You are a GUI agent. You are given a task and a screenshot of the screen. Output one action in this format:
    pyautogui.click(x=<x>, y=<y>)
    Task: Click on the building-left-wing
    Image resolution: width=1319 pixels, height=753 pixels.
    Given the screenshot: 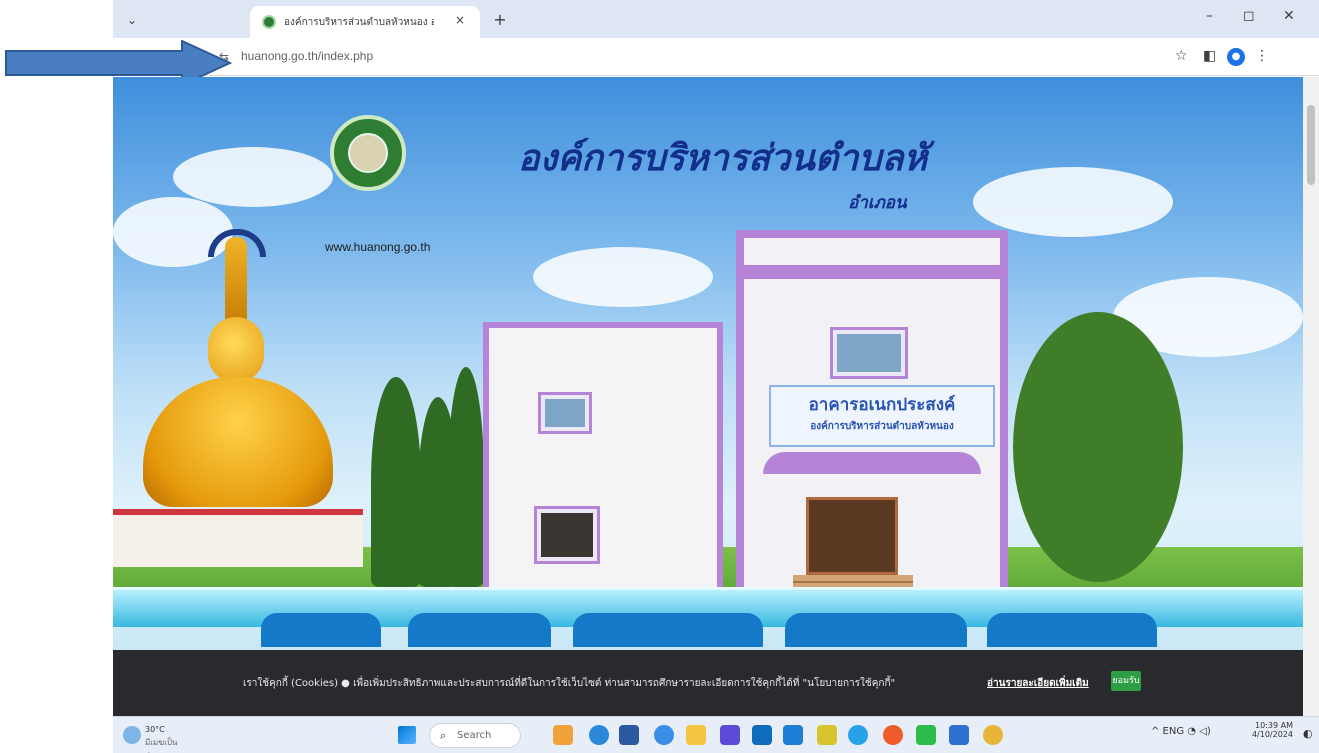 What is the action you would take?
    pyautogui.click(x=603, y=464)
    